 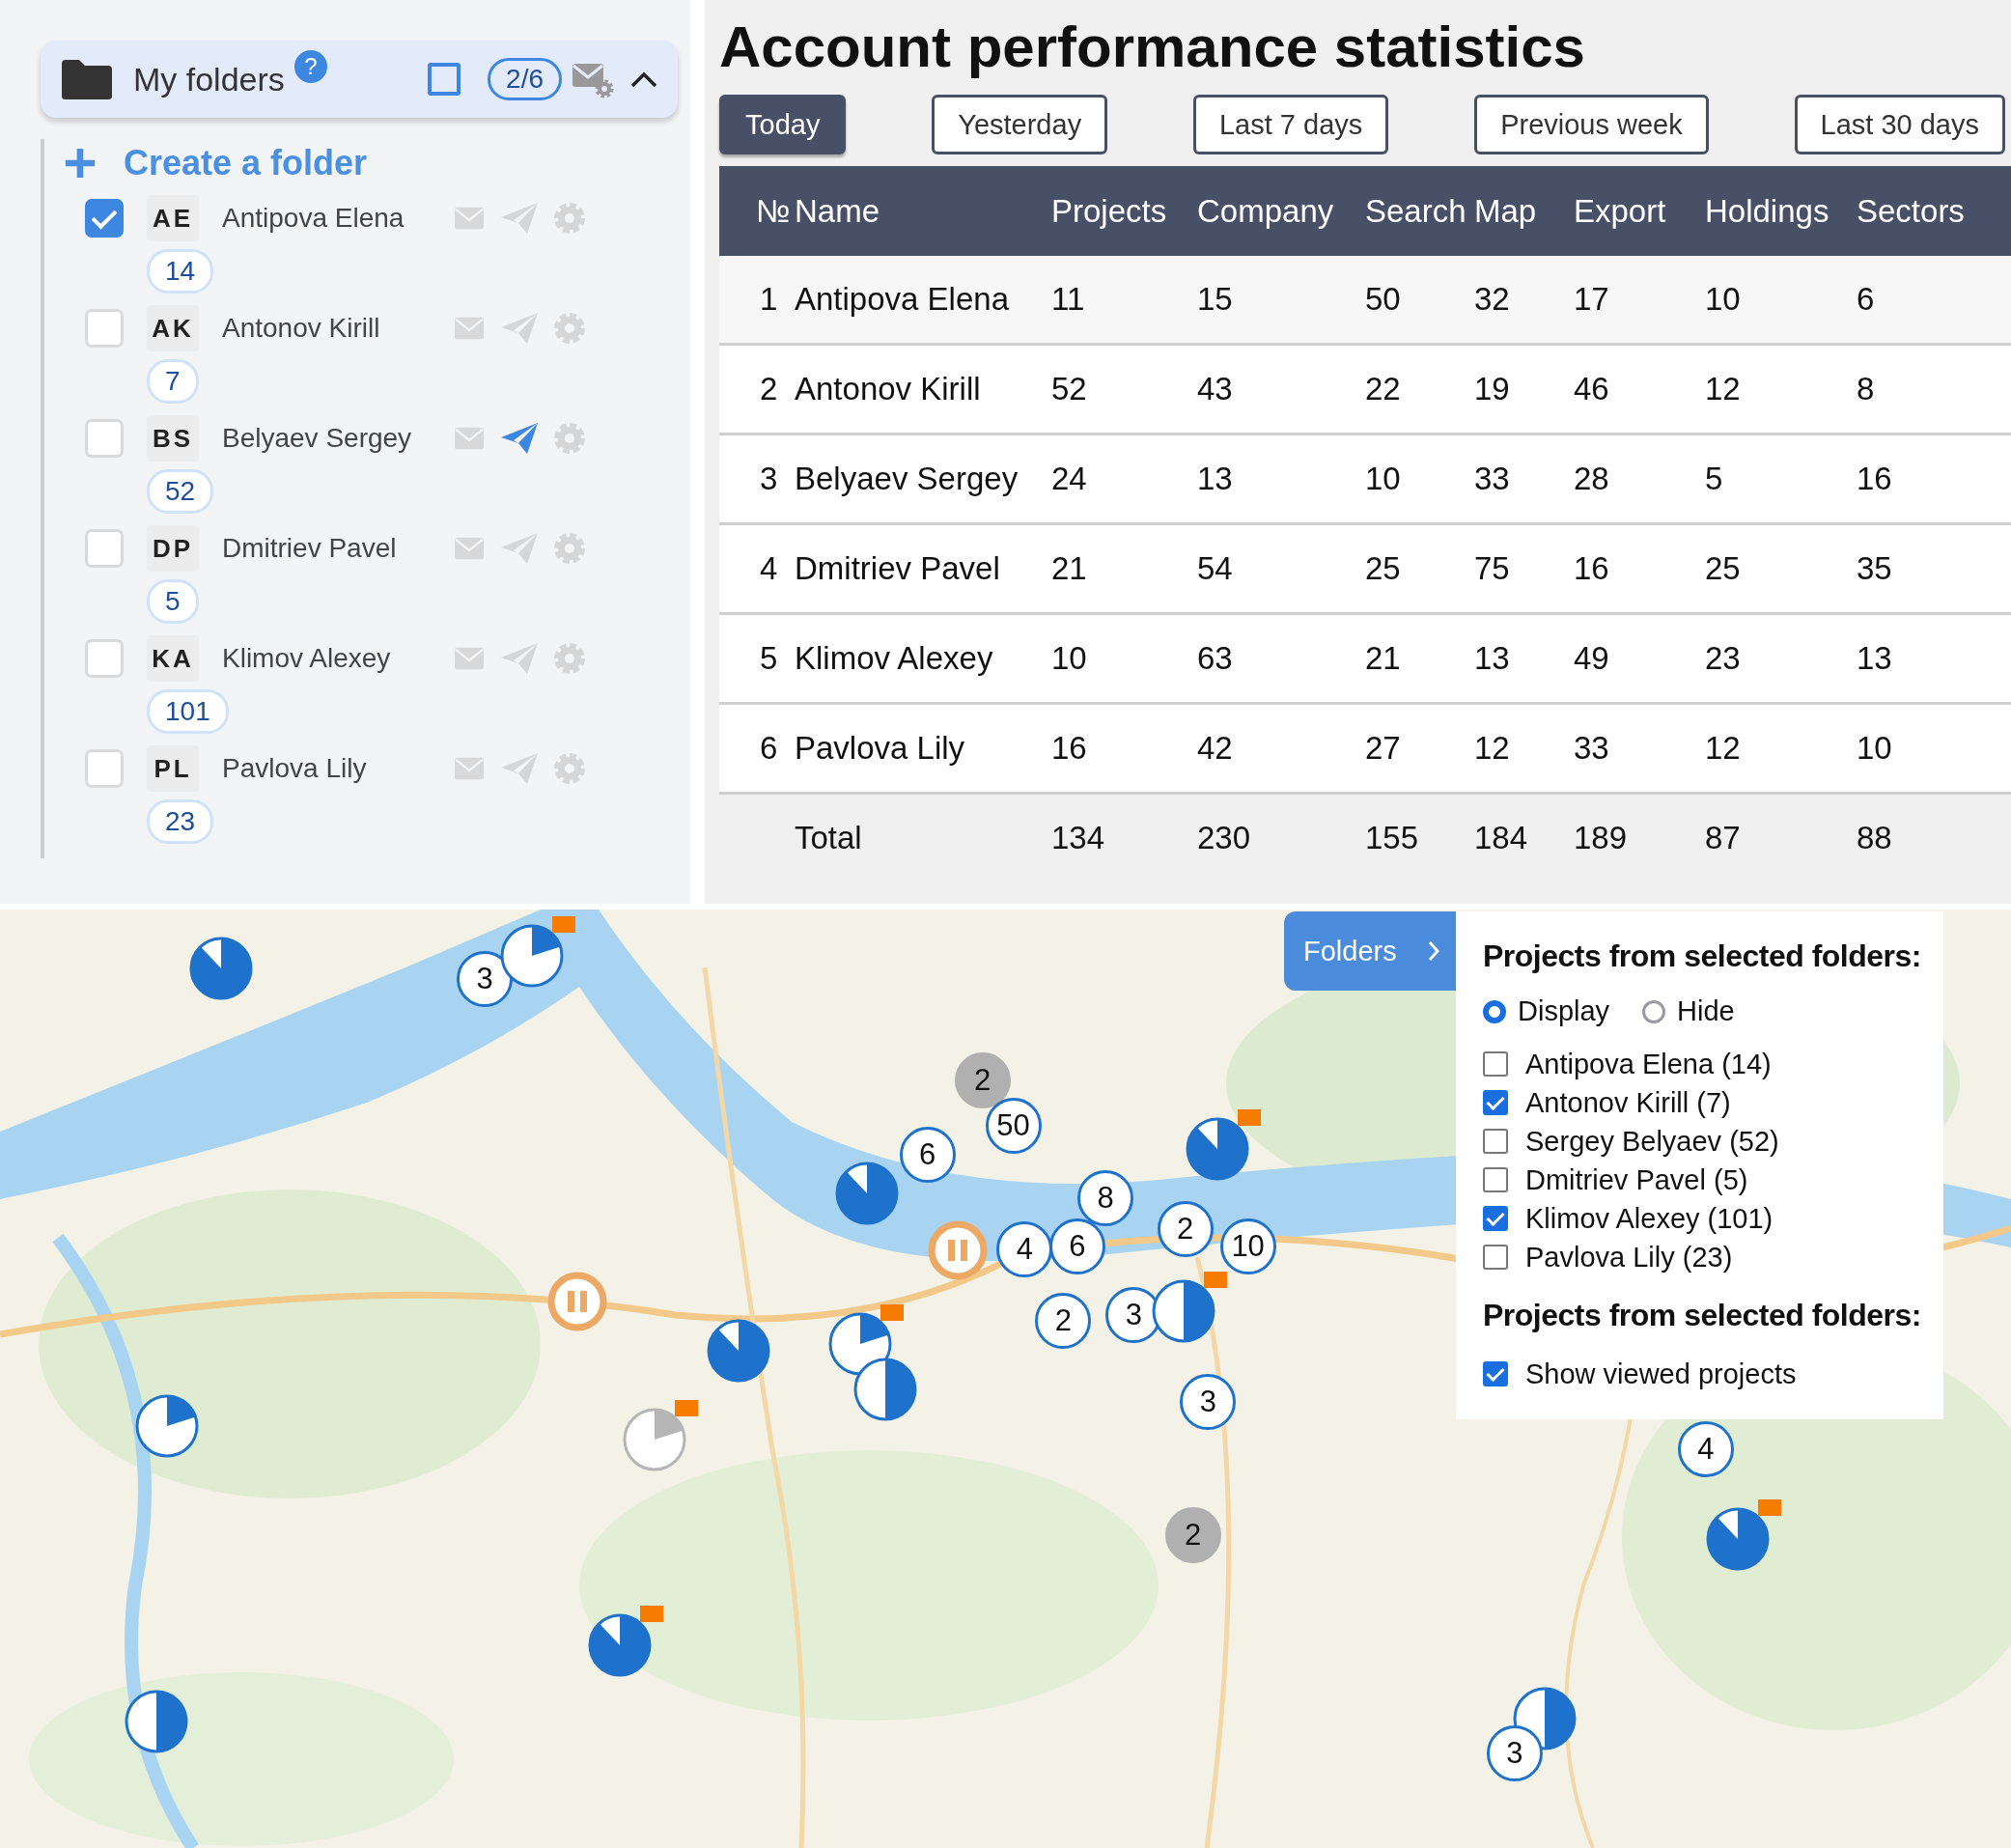 What do you see at coordinates (173, 549) in the screenshot?
I see `initials-avatar: DP` at bounding box center [173, 549].